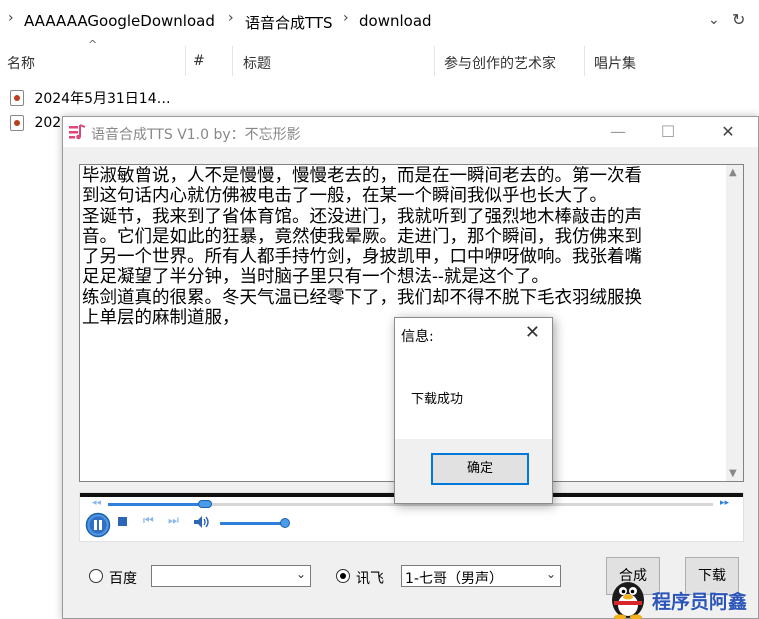 The image size is (759, 619). I want to click on maximize-button: ☐, so click(668, 132).